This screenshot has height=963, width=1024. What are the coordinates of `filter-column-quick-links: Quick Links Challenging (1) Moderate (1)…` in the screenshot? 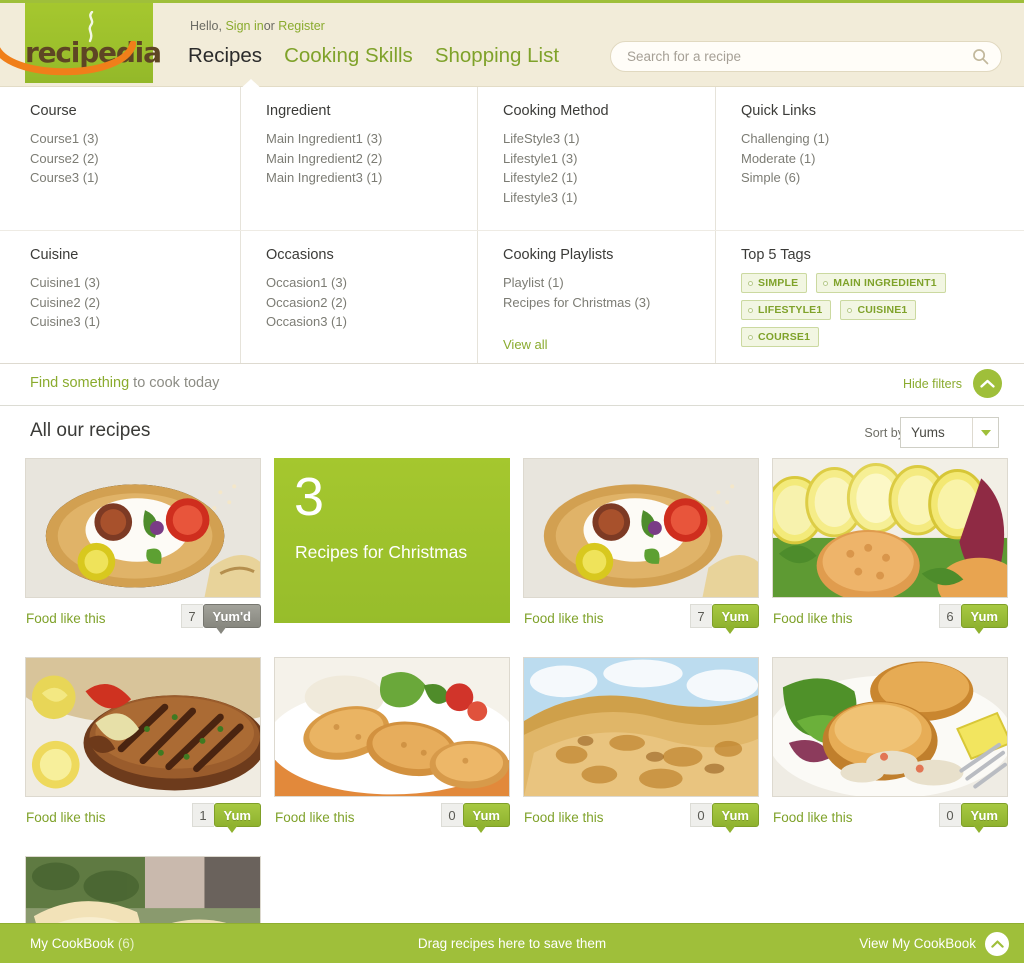 It's located at (860, 158).